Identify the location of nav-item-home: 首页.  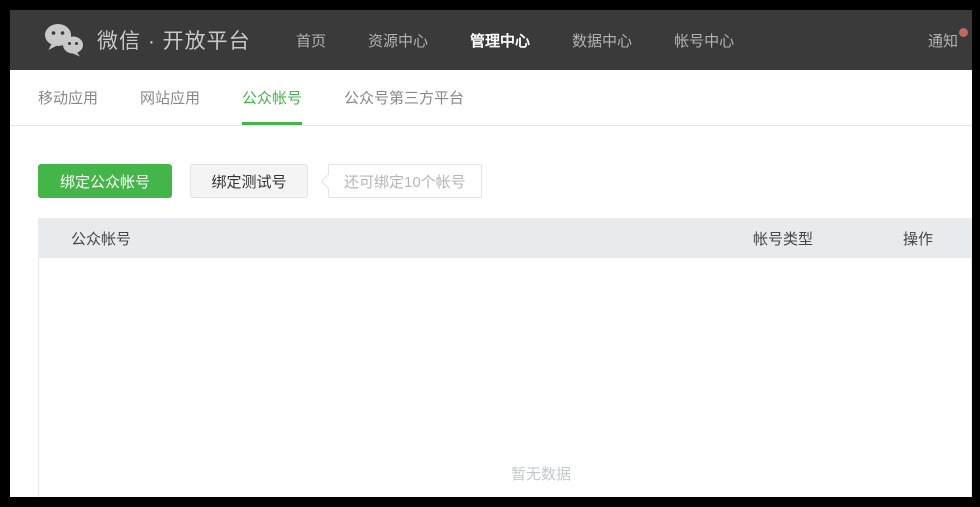
(311, 40).